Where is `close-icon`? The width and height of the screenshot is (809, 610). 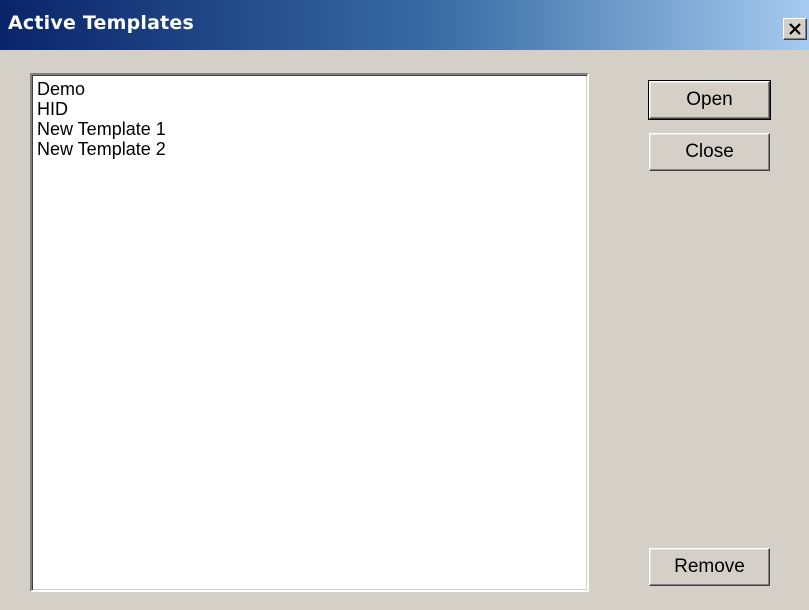
close-icon is located at coordinates (795, 29).